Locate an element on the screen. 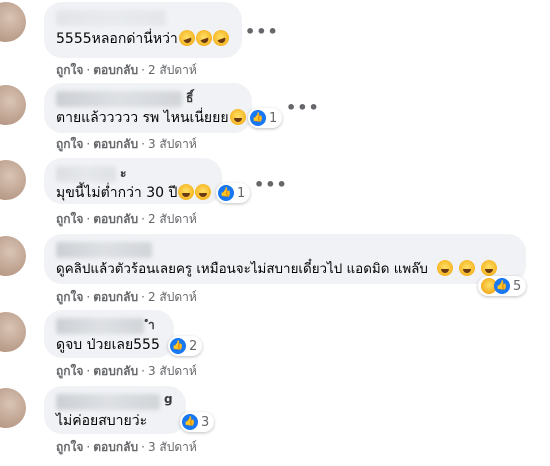 The width and height of the screenshot is (550, 466). comment-bubble: ะ มุขนี้ไม่ต่ำกว่า 30 ปี is located at coordinates (133, 181).